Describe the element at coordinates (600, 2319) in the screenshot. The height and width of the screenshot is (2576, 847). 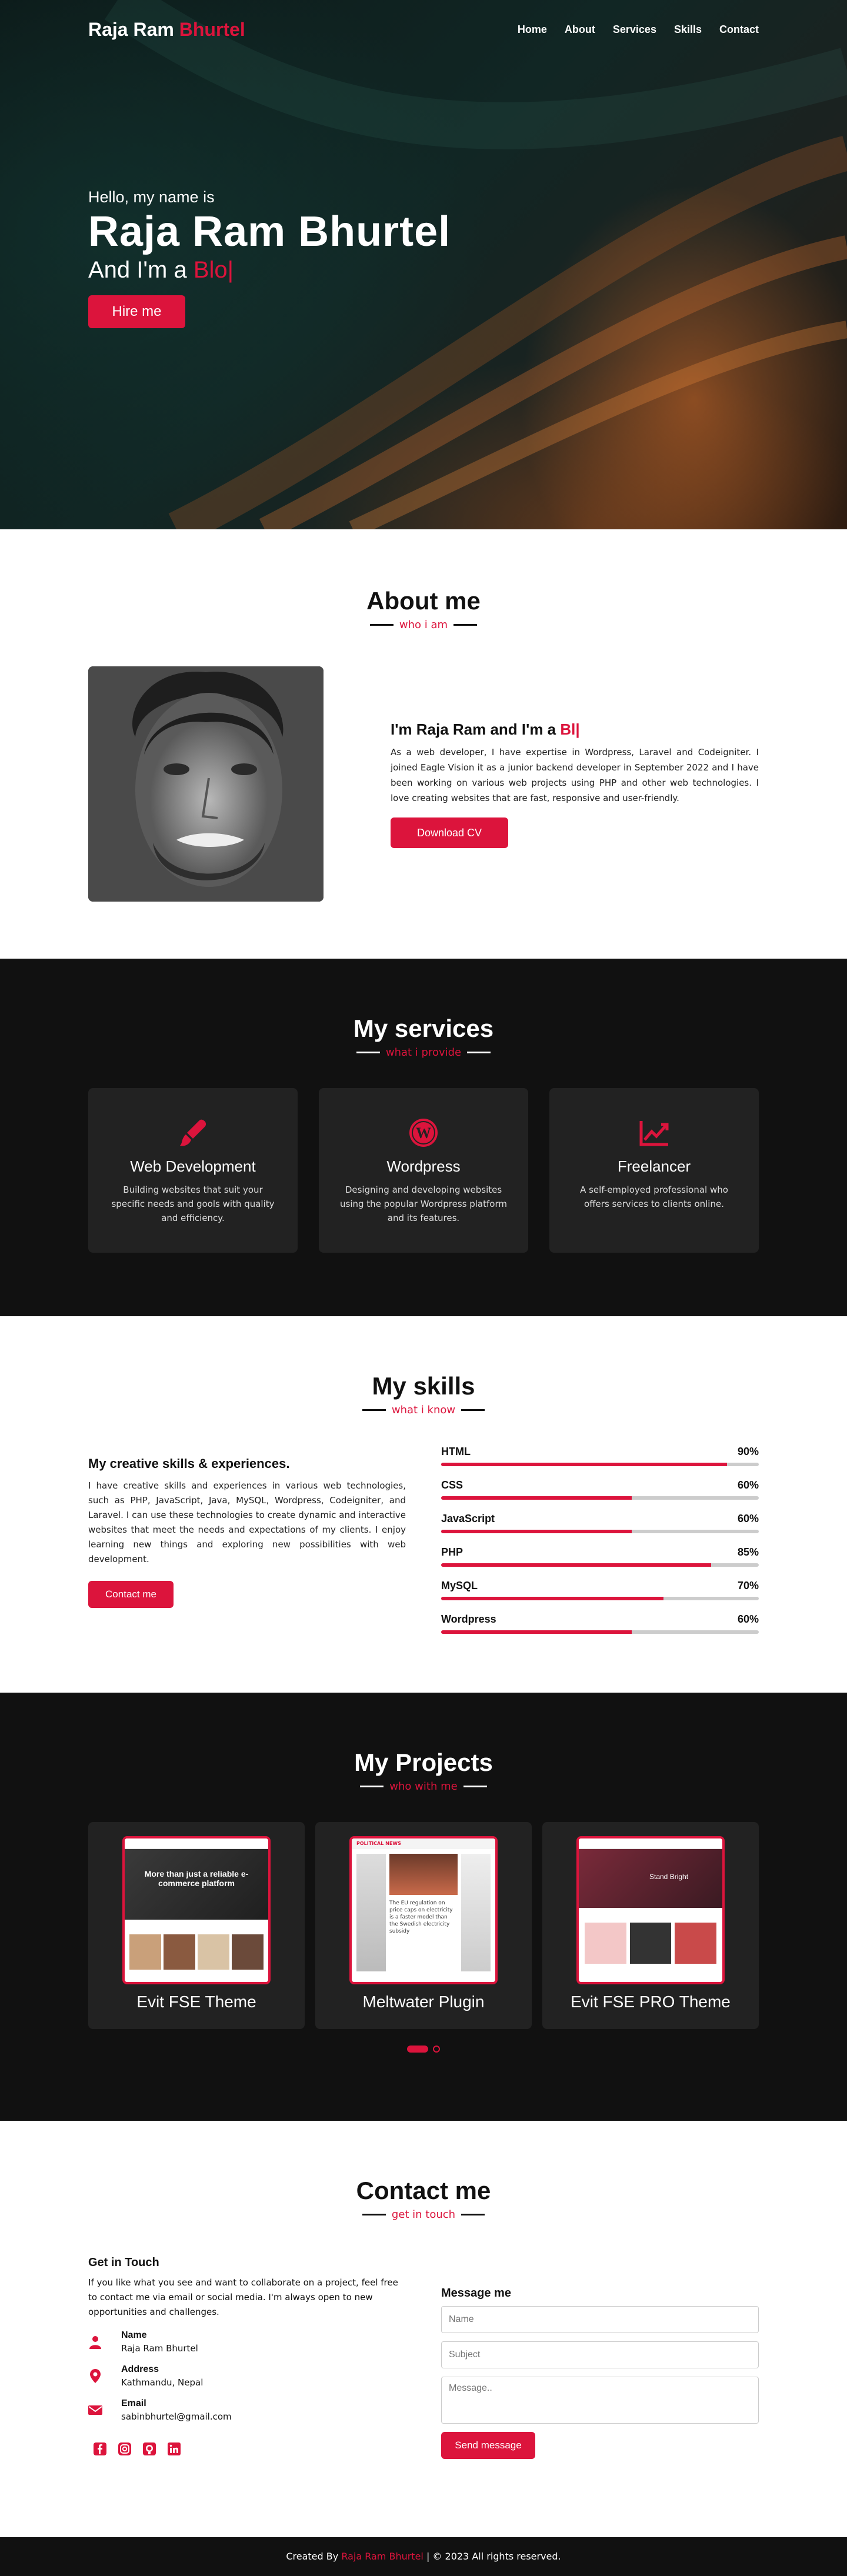
I see `name-input` at that location.